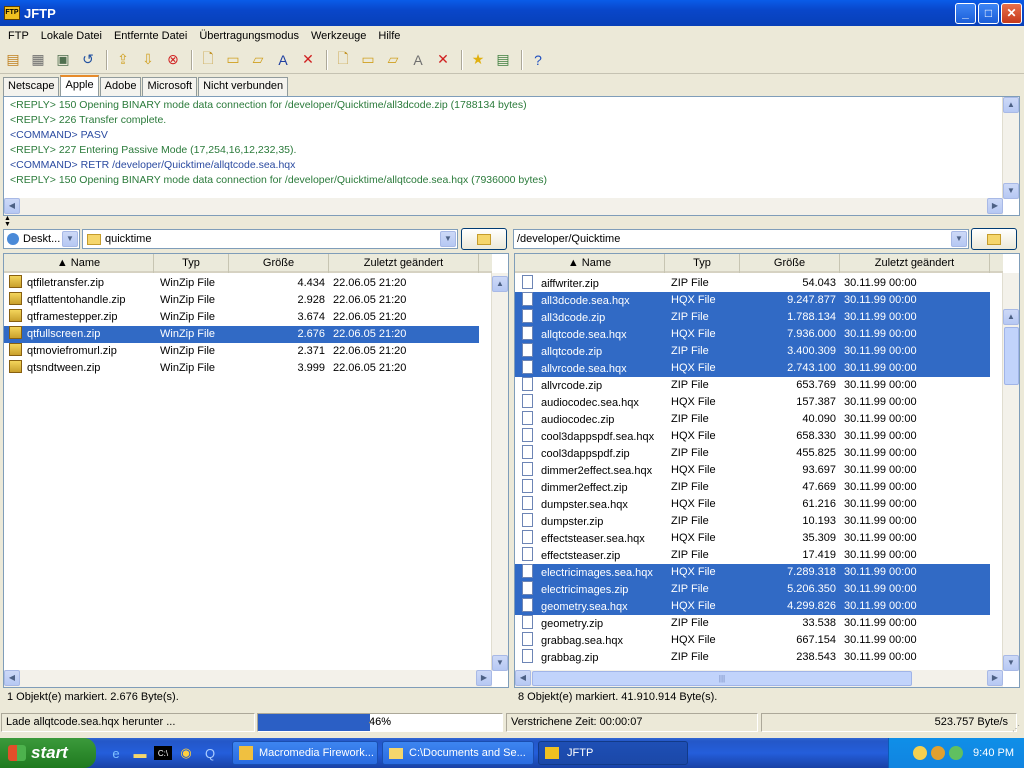 The height and width of the screenshot is (768, 1024). I want to click on shield-icon, so click(938, 753).